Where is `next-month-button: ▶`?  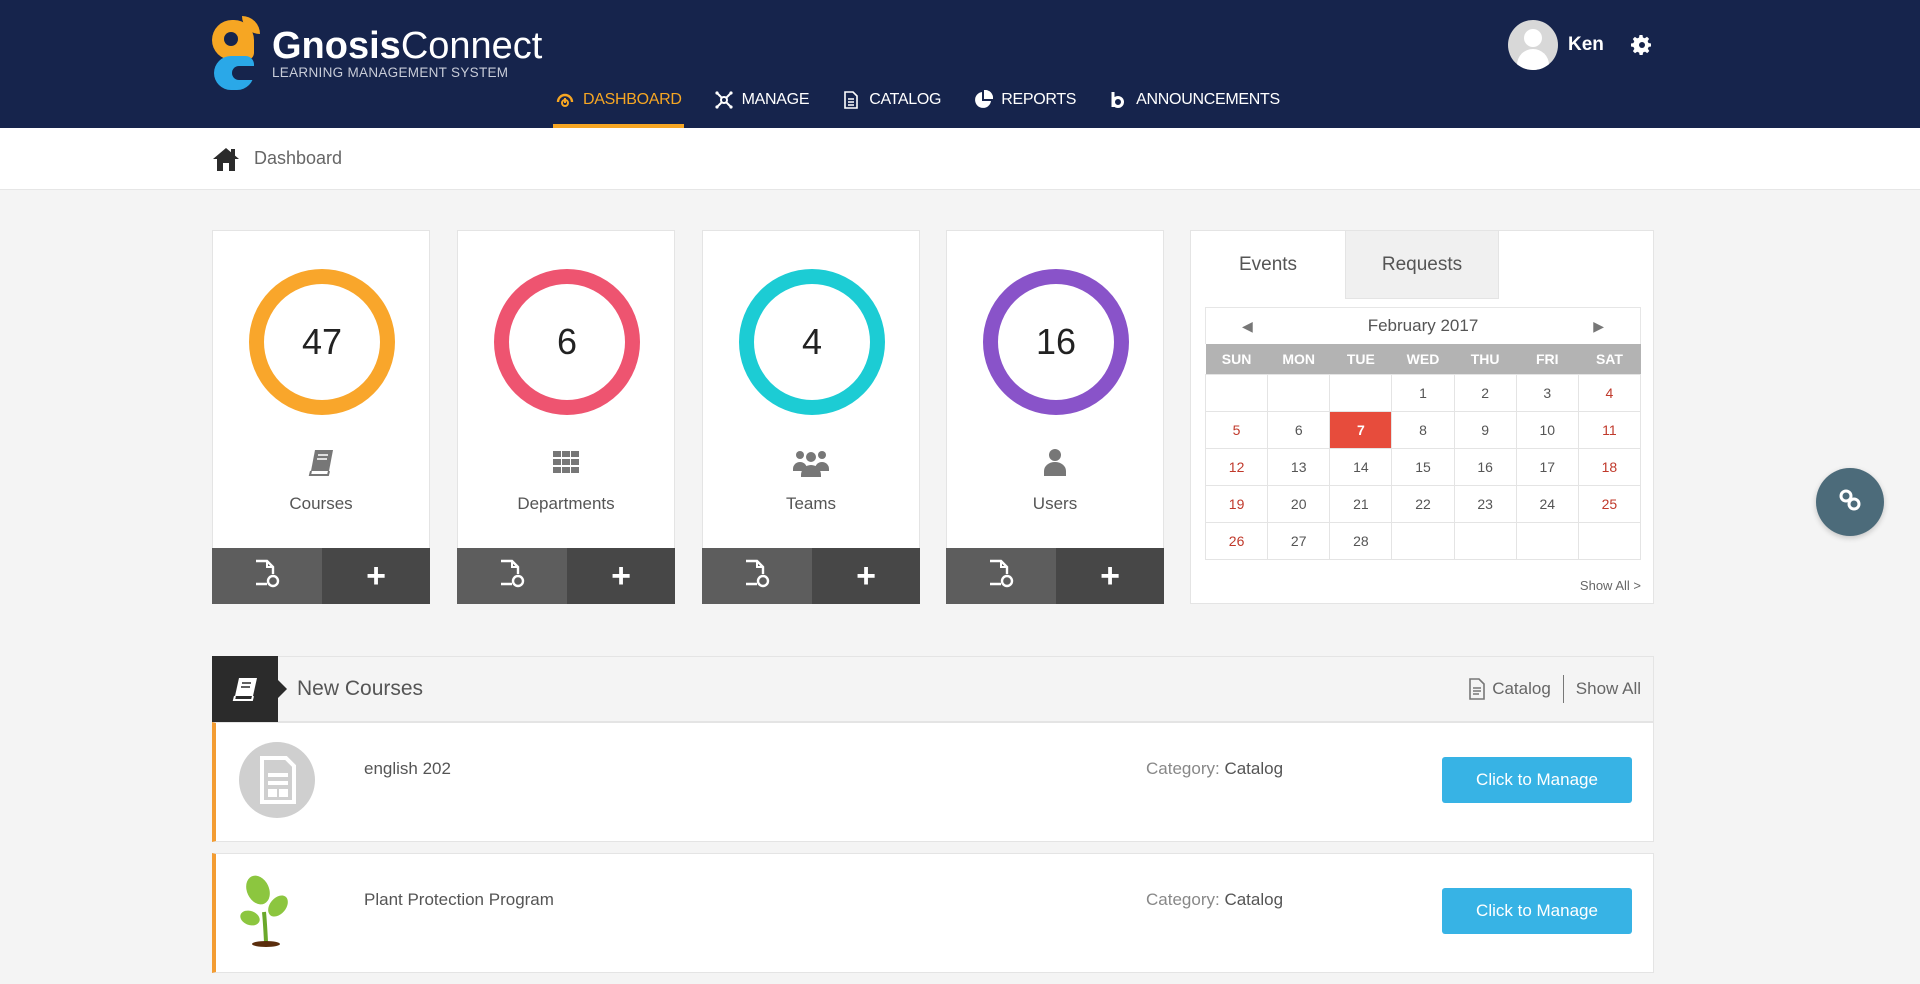
next-month-button: ▶ is located at coordinates (1598, 326).